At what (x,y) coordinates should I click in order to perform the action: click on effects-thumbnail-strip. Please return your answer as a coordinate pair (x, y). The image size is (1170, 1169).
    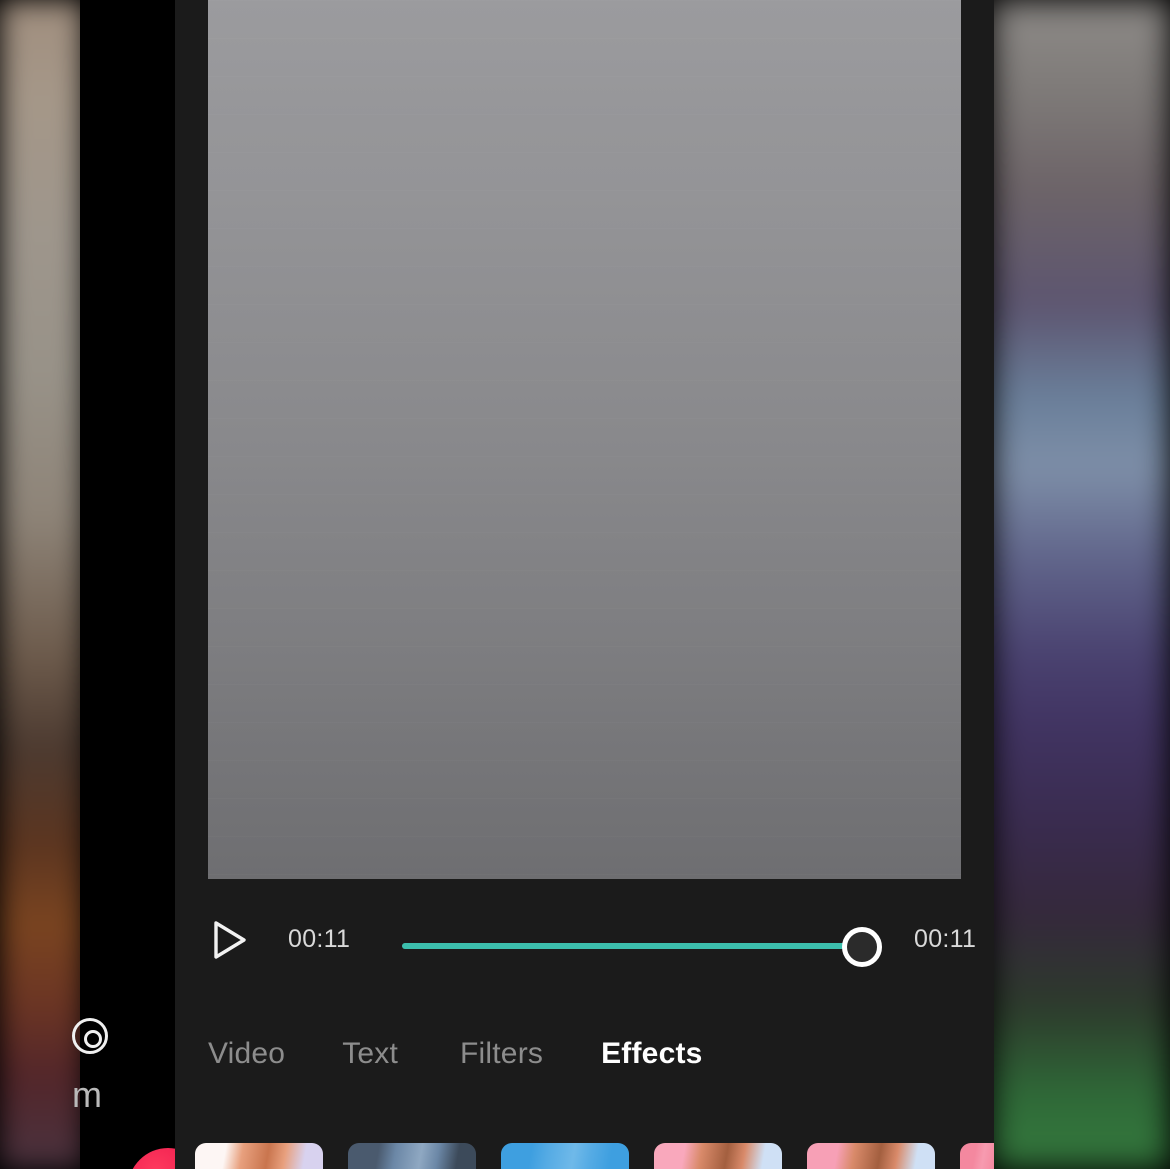
    Looking at the image, I should click on (584, 1156).